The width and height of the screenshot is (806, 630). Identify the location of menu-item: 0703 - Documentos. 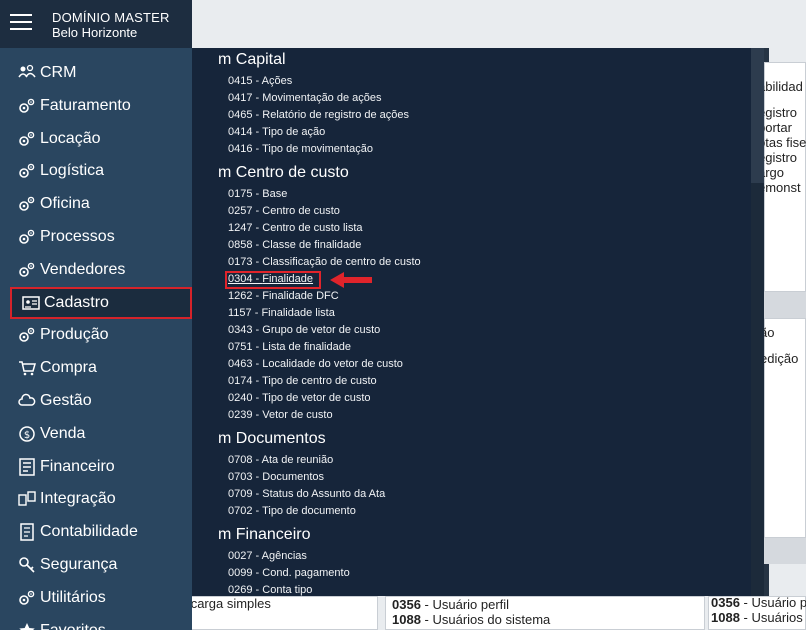
(276, 477).